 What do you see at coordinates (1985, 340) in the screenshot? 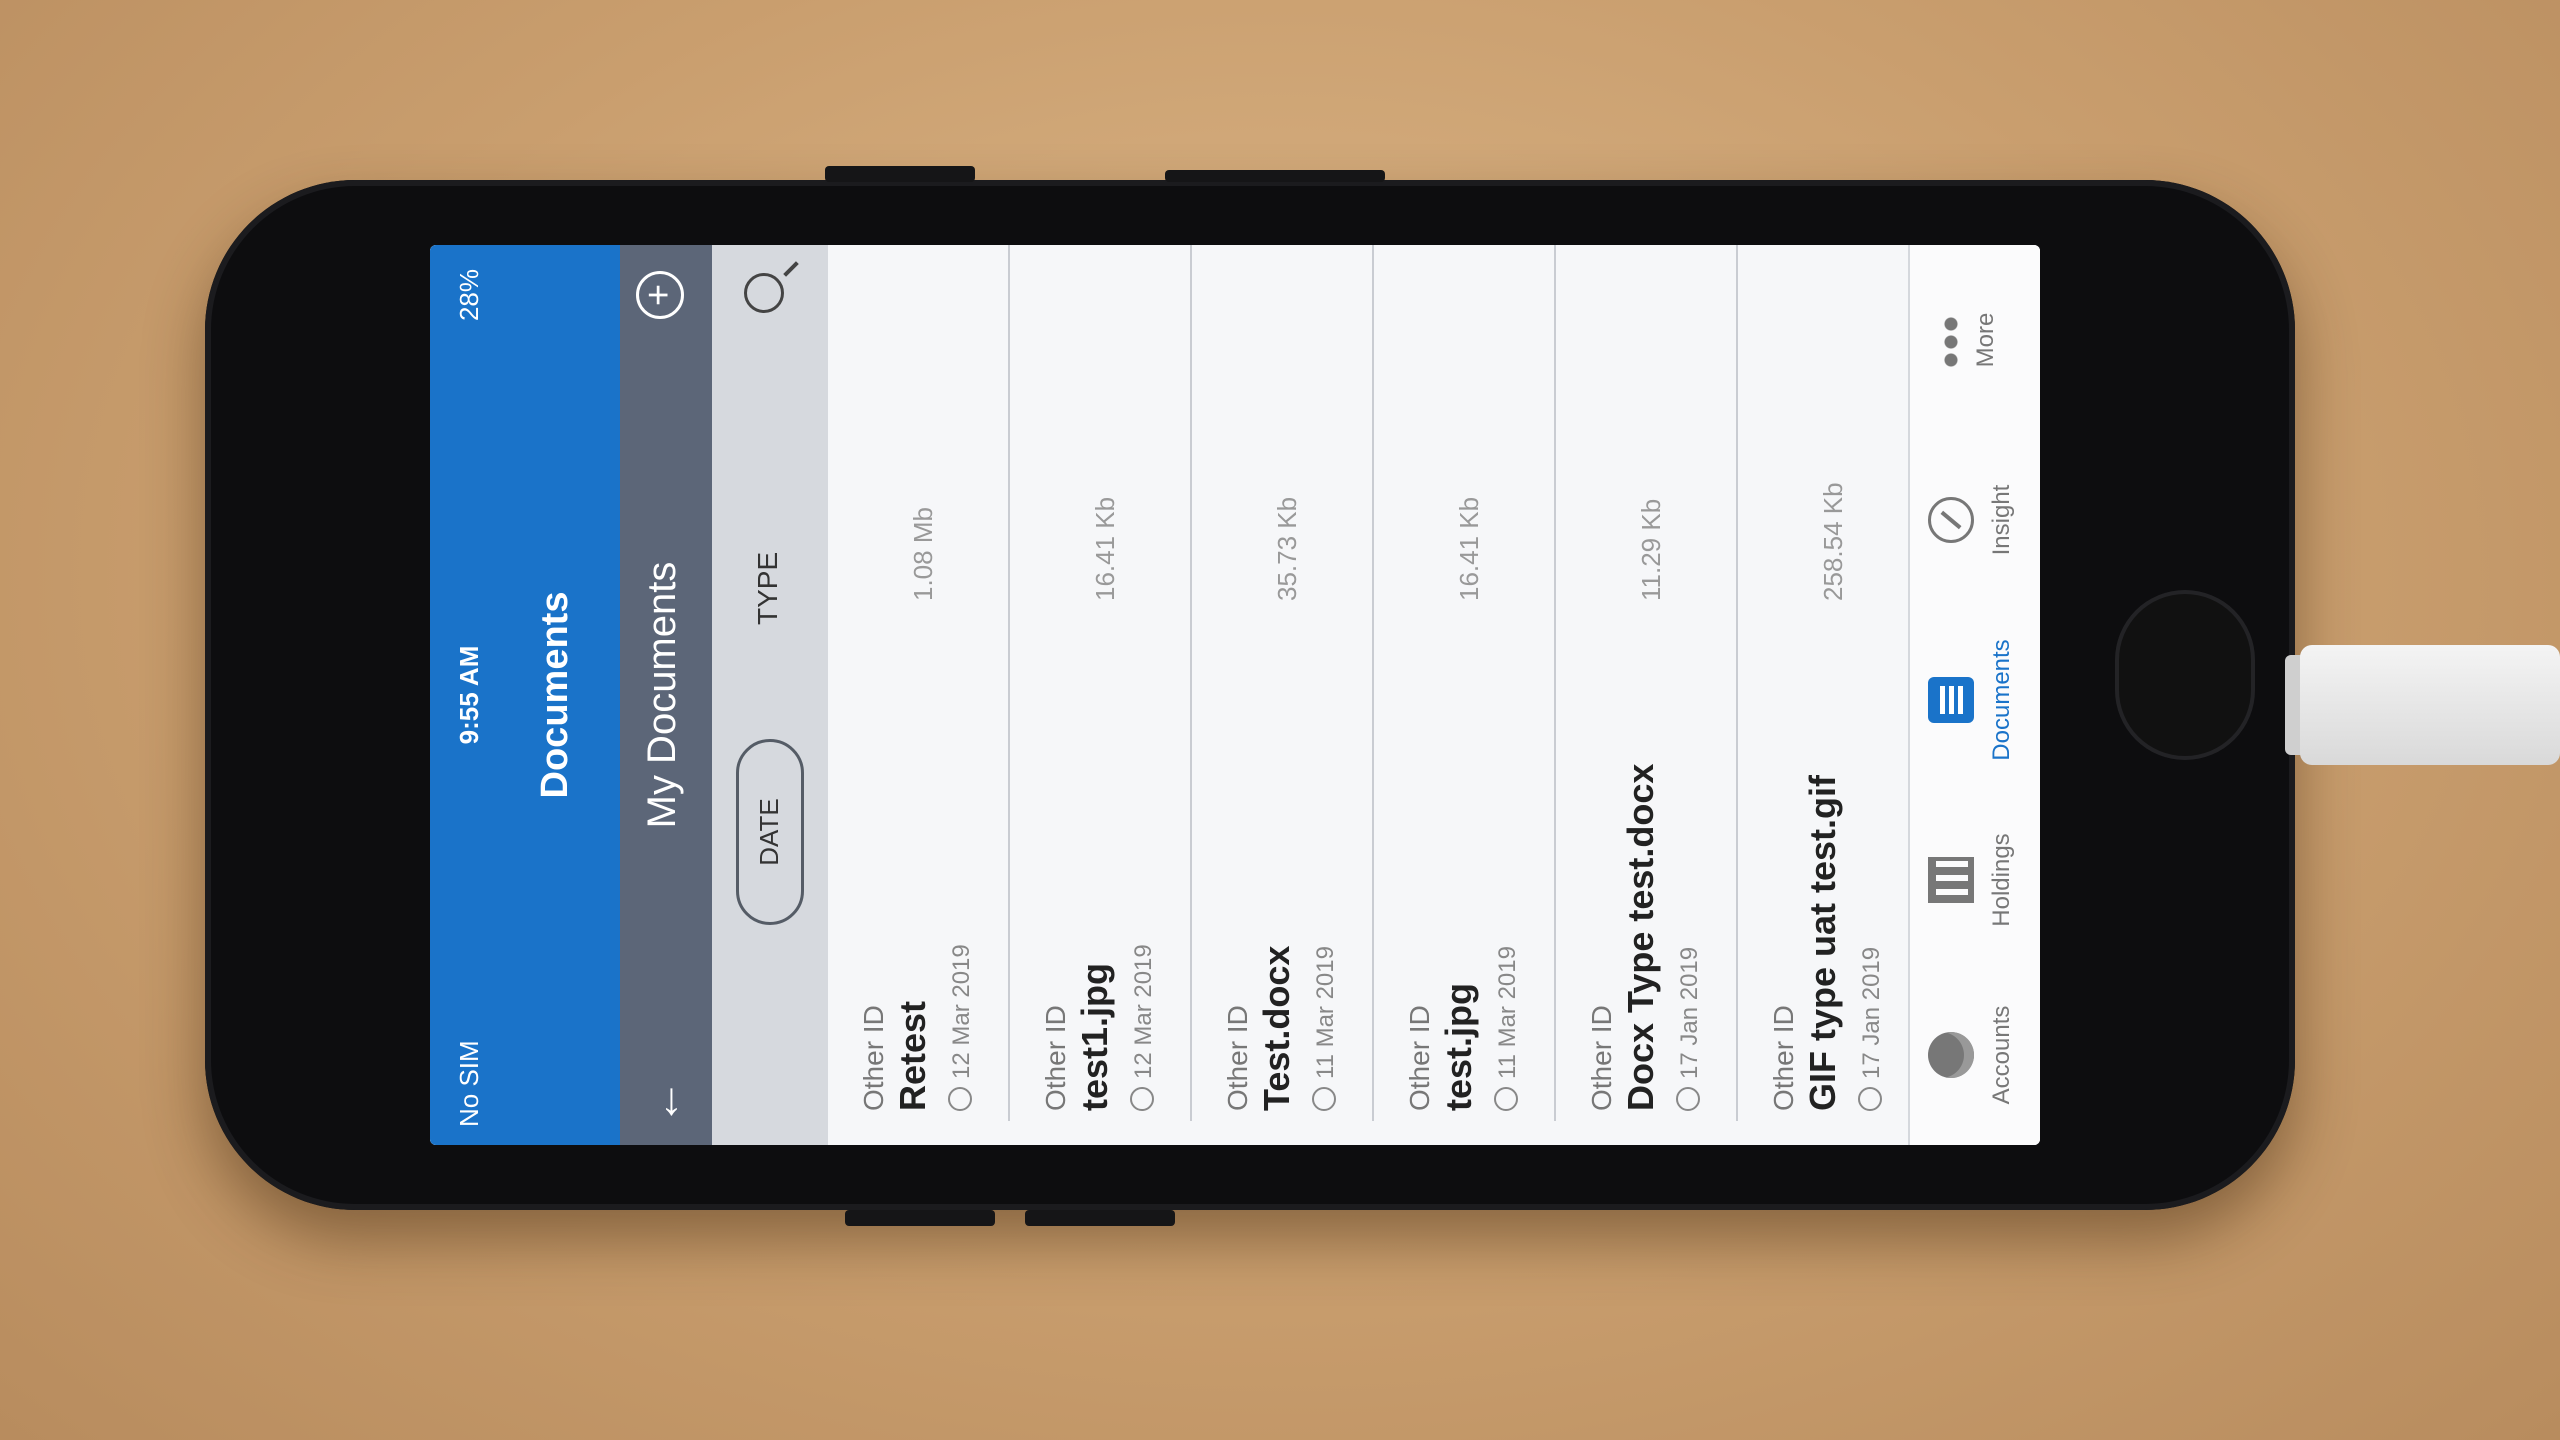
I see `tab-label: More` at bounding box center [1985, 340].